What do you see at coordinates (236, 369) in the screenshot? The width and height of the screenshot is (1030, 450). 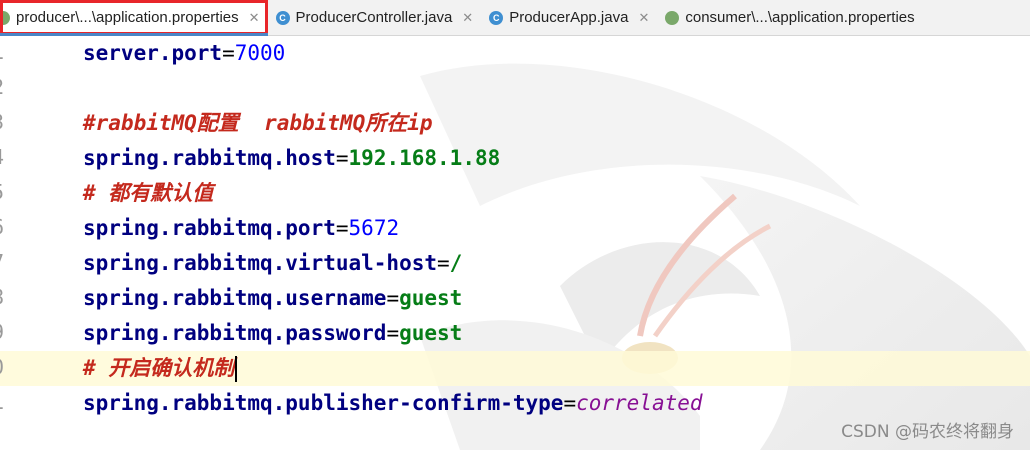 I see `text-caret` at bounding box center [236, 369].